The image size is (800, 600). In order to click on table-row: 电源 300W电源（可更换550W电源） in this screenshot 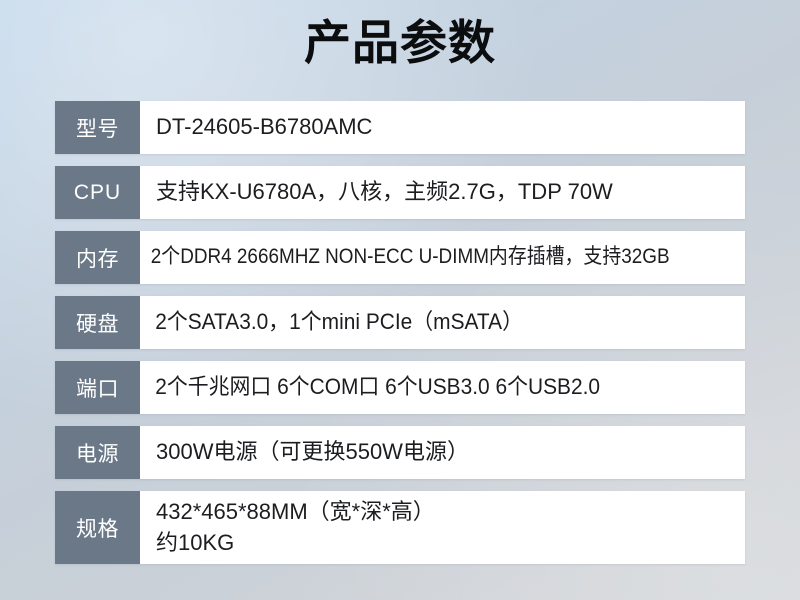, I will do `click(400, 452)`.